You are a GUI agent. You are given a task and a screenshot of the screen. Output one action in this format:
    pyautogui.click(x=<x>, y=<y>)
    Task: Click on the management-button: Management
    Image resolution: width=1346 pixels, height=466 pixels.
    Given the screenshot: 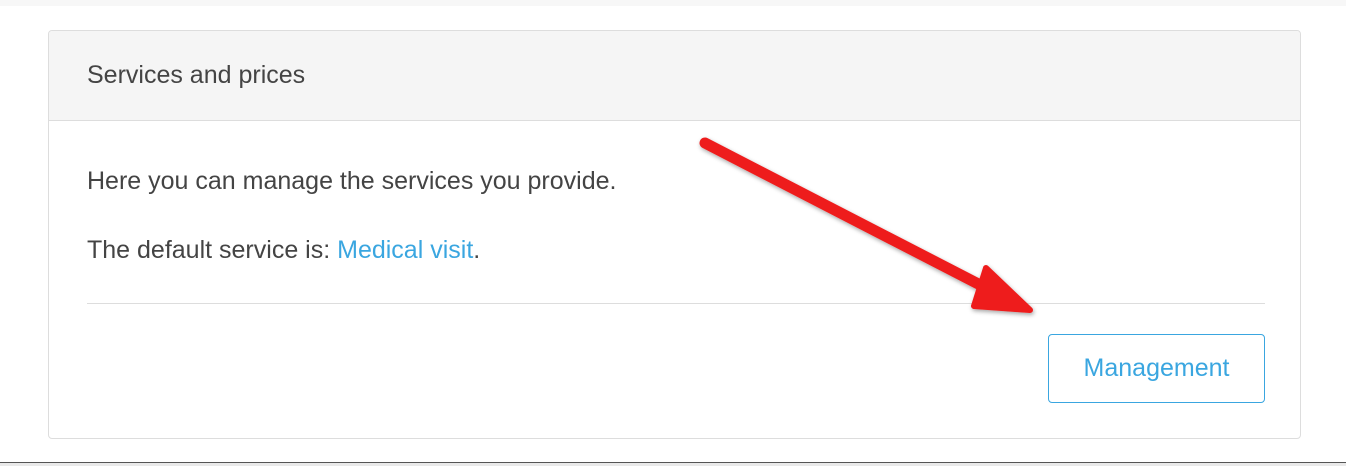 What is the action you would take?
    pyautogui.click(x=1156, y=368)
    